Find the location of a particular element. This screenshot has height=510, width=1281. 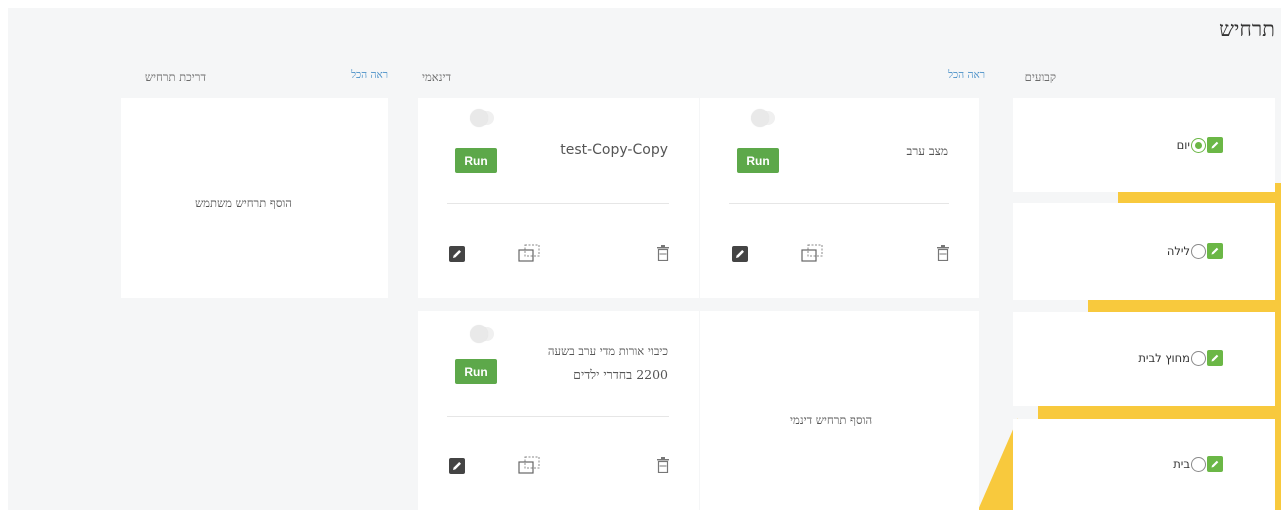

fixed-scene-card-home: בית is located at coordinates (1144, 464).